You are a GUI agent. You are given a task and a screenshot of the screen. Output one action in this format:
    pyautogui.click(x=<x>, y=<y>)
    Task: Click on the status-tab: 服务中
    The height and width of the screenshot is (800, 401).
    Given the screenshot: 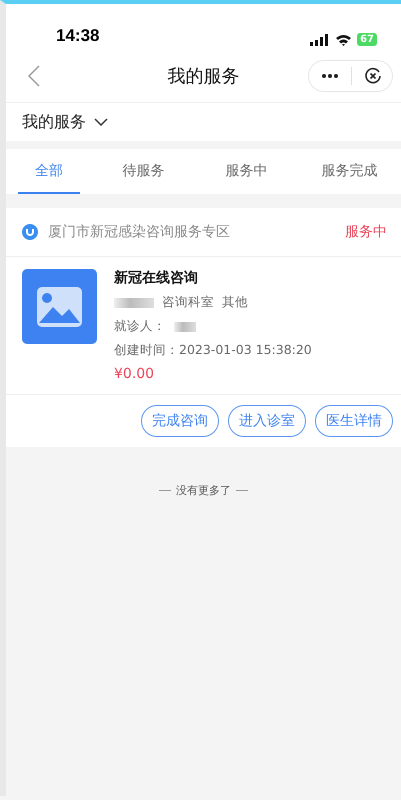 What is the action you would take?
    pyautogui.click(x=246, y=171)
    